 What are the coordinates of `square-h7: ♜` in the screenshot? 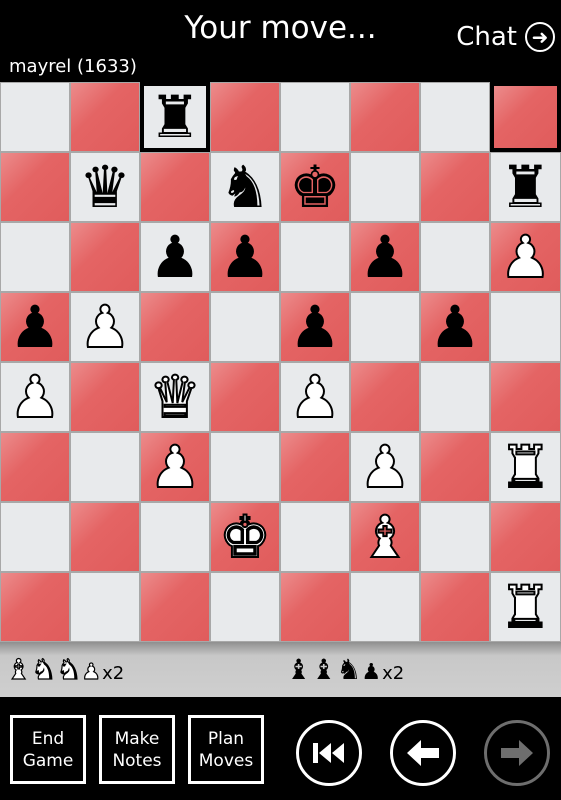 It's located at (525, 187).